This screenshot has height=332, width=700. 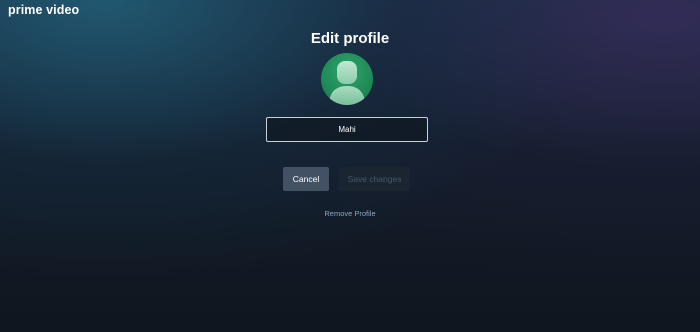 I want to click on prime-video-logo: prime video, so click(x=44, y=10).